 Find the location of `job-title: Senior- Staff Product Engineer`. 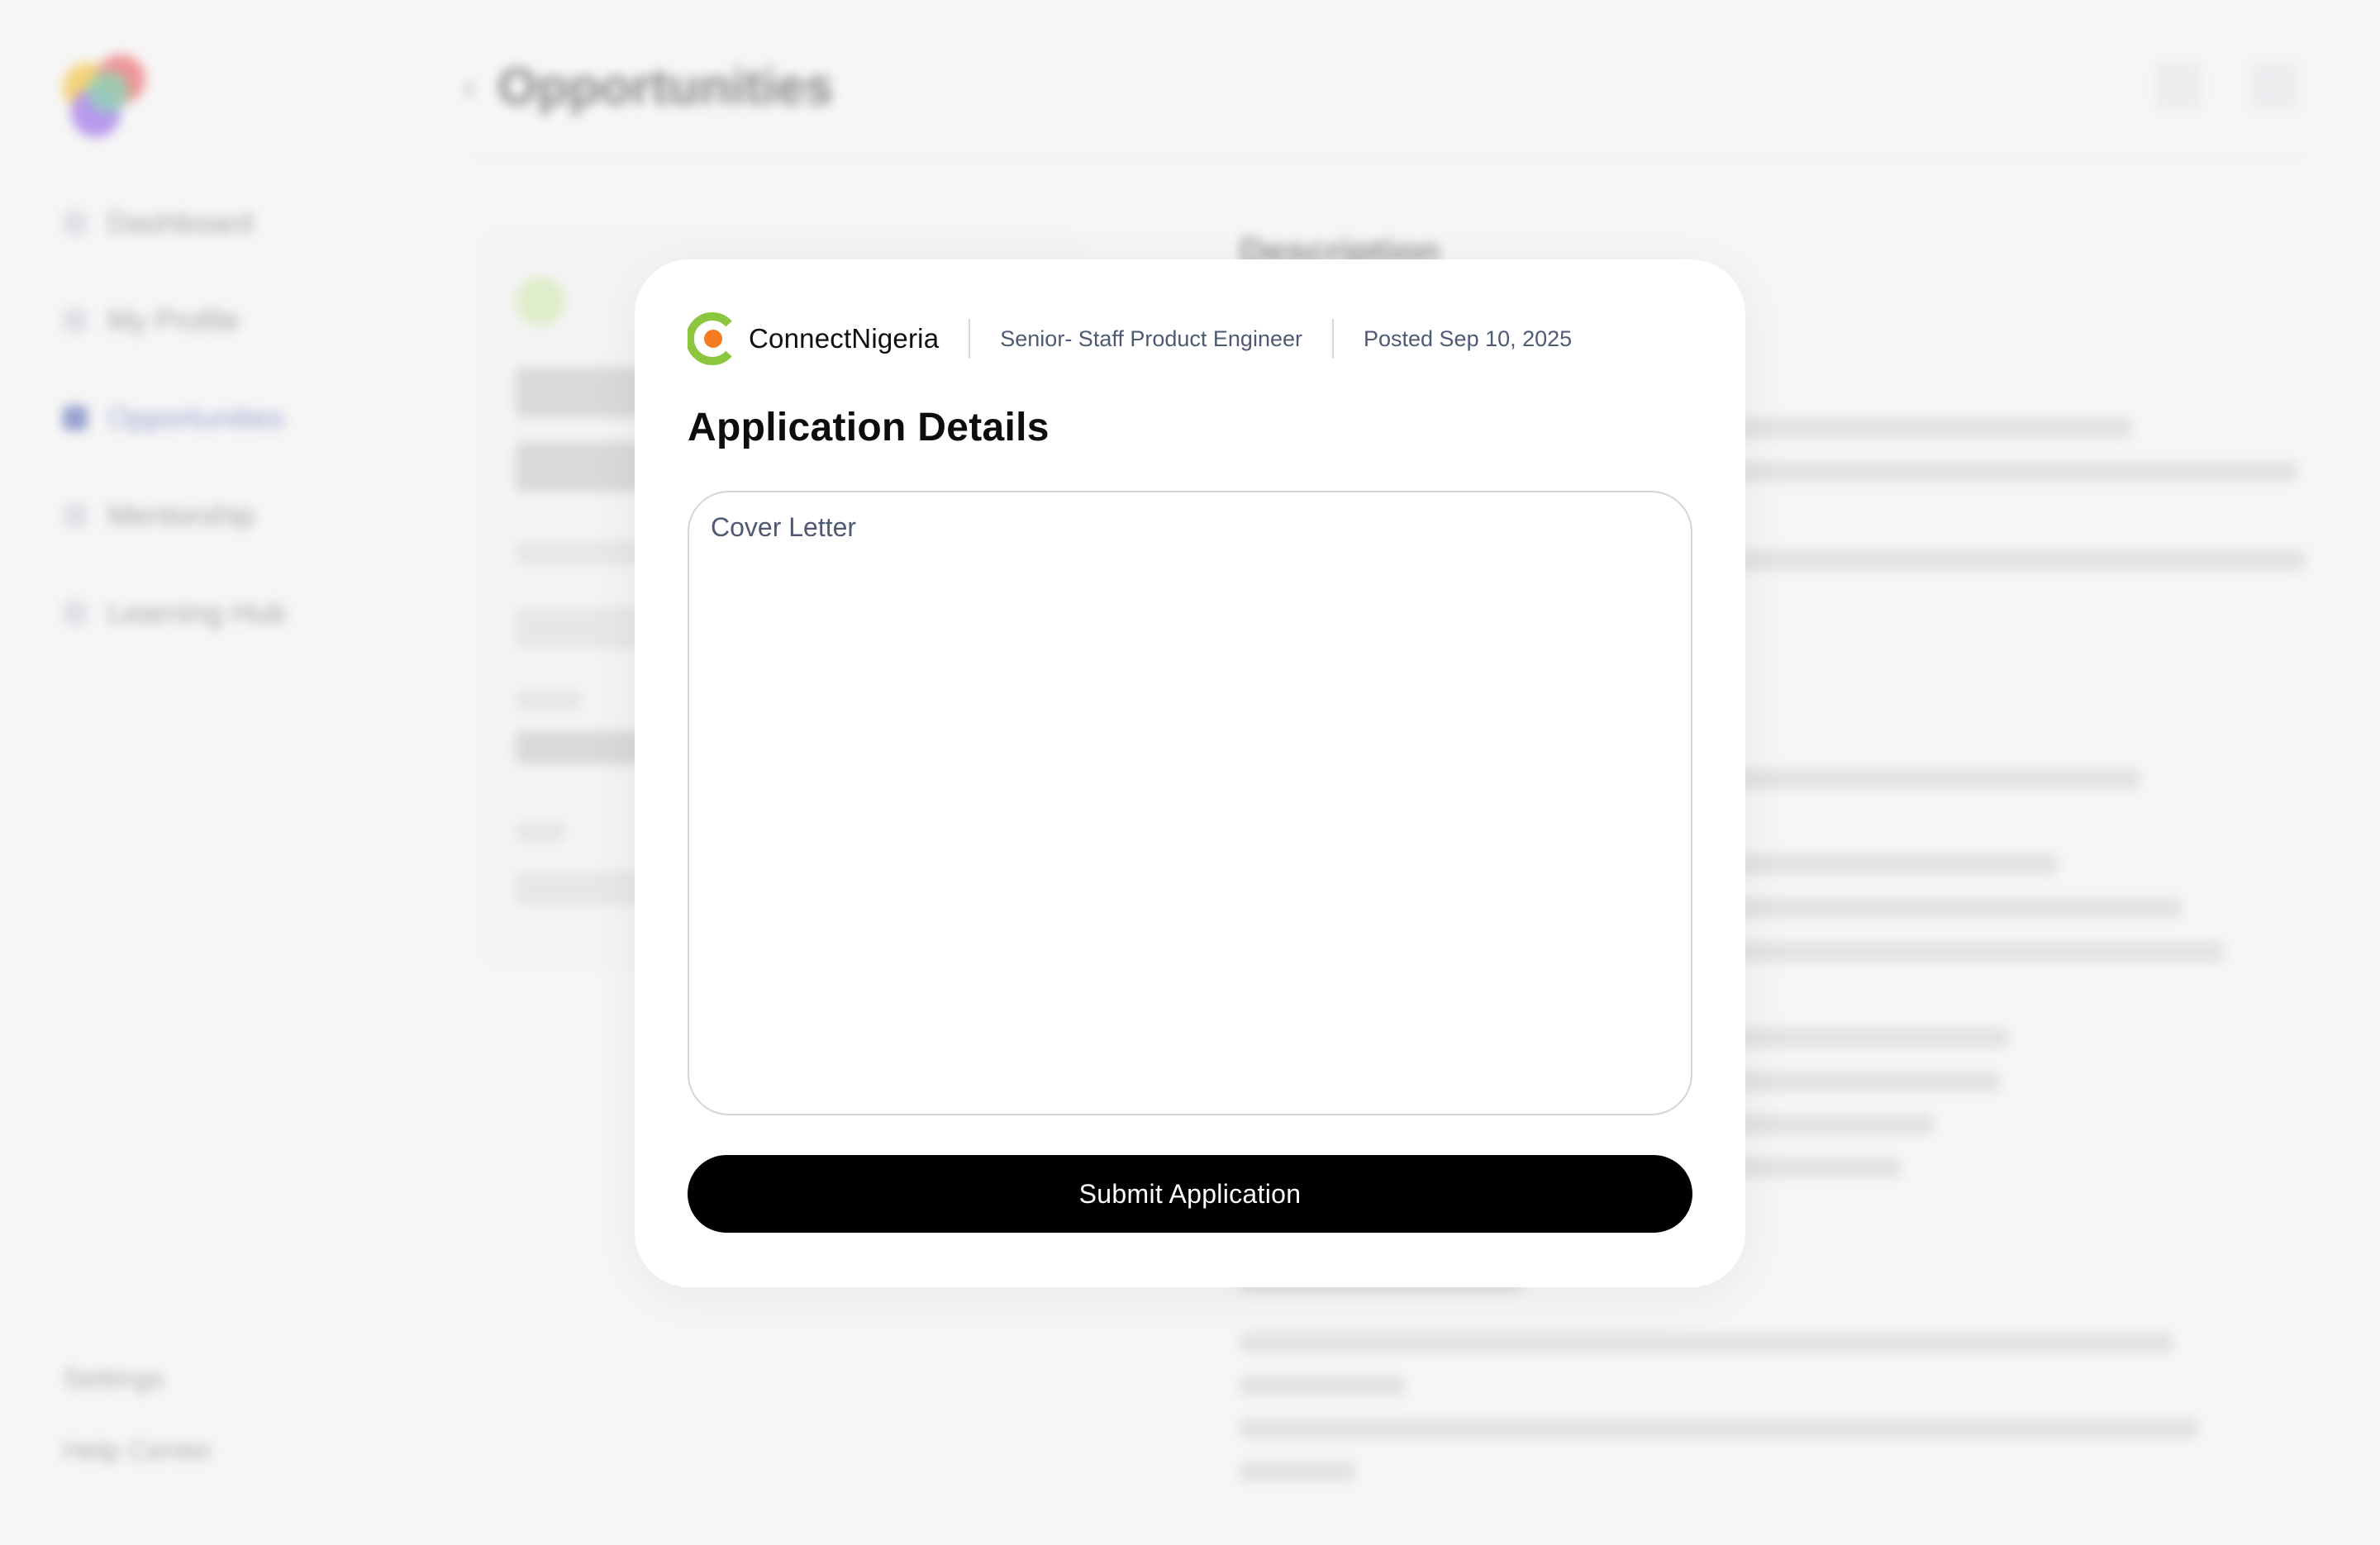

job-title: Senior- Staff Product Engineer is located at coordinates (1151, 338).